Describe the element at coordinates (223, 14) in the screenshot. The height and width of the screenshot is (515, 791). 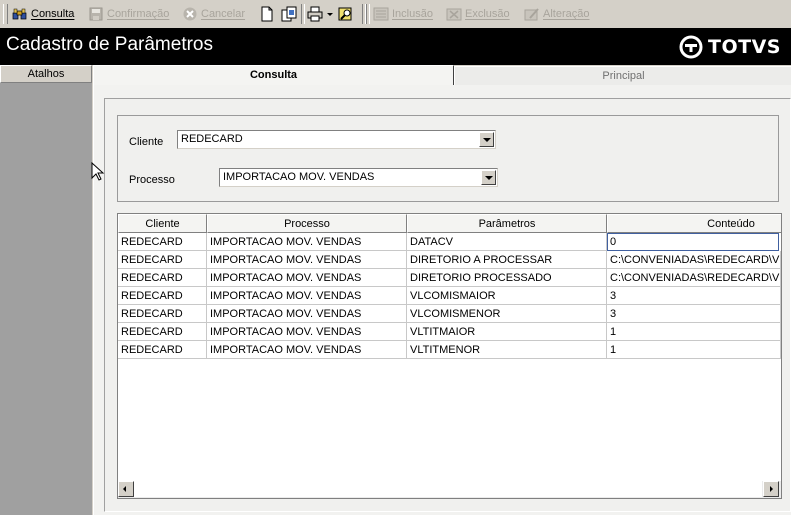
I see `cancelar-label: Cancelar` at that location.